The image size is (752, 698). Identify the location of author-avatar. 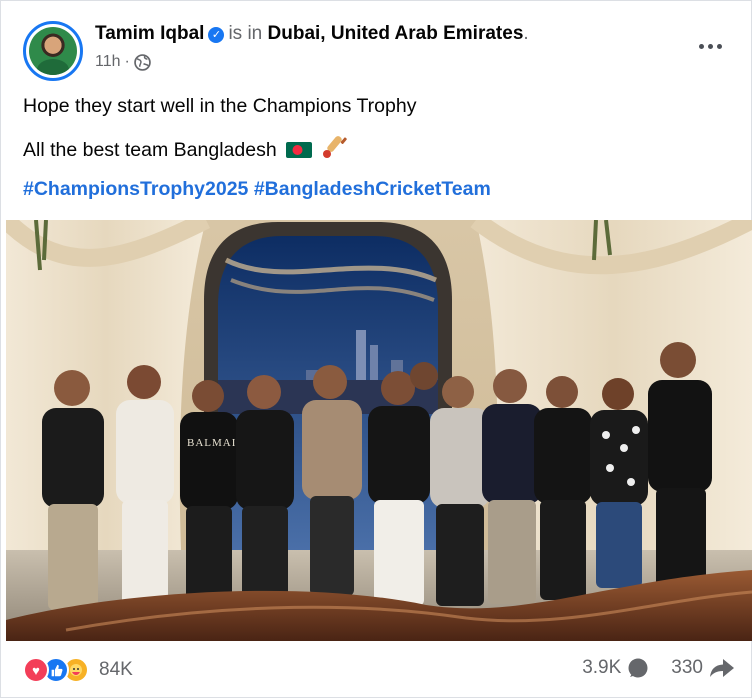
(53, 51).